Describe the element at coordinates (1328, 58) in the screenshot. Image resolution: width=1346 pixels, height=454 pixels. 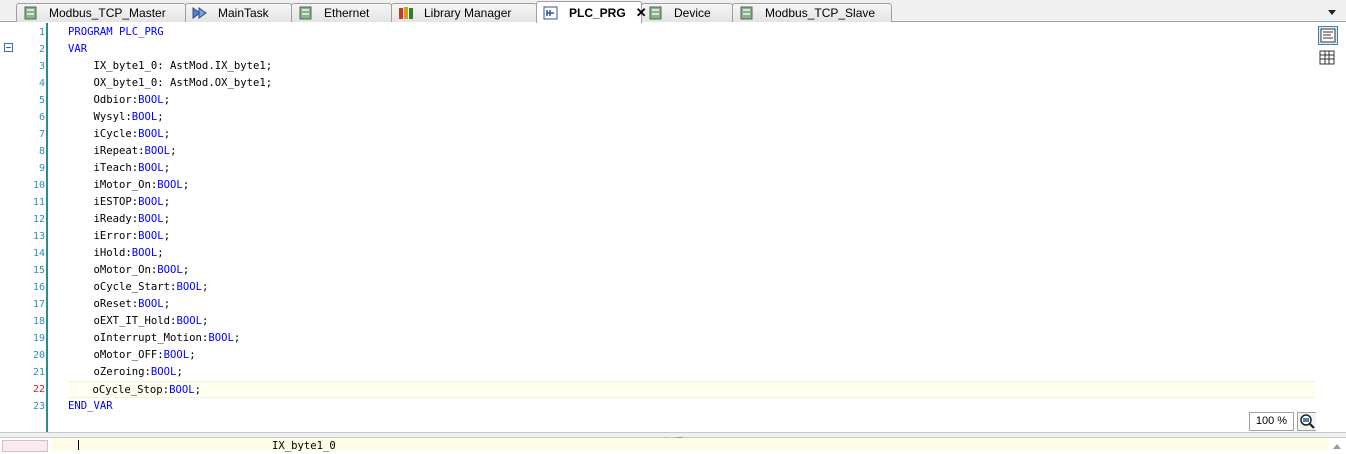
I see `tabular-view-icon` at that location.